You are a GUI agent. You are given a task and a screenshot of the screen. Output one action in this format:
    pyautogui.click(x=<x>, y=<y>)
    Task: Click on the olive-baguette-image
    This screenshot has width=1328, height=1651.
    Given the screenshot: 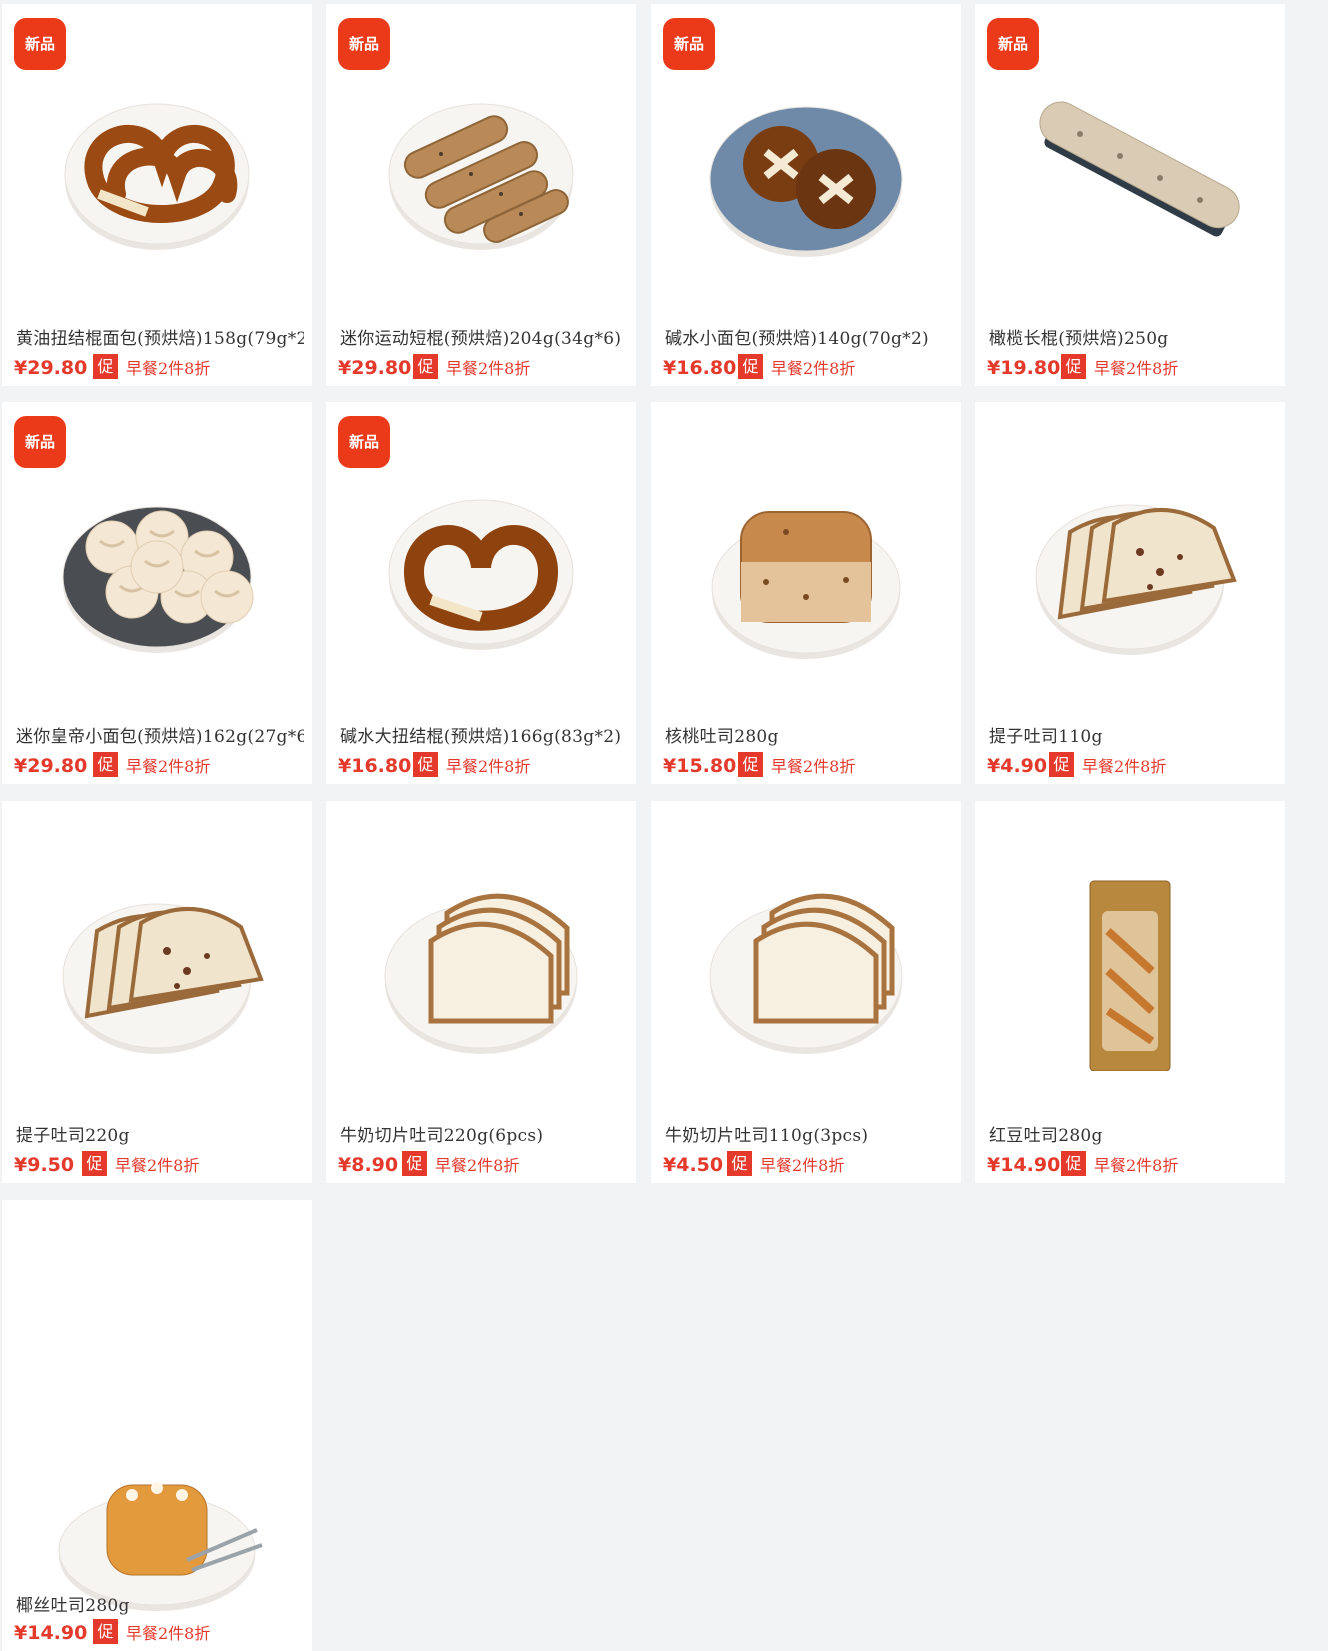 What is the action you would take?
    pyautogui.click(x=1139, y=169)
    